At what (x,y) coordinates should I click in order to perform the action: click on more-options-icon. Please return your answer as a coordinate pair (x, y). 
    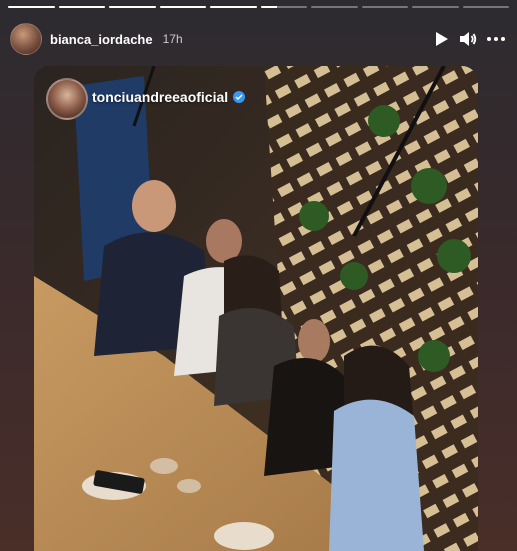
    Looking at the image, I should click on (496, 39).